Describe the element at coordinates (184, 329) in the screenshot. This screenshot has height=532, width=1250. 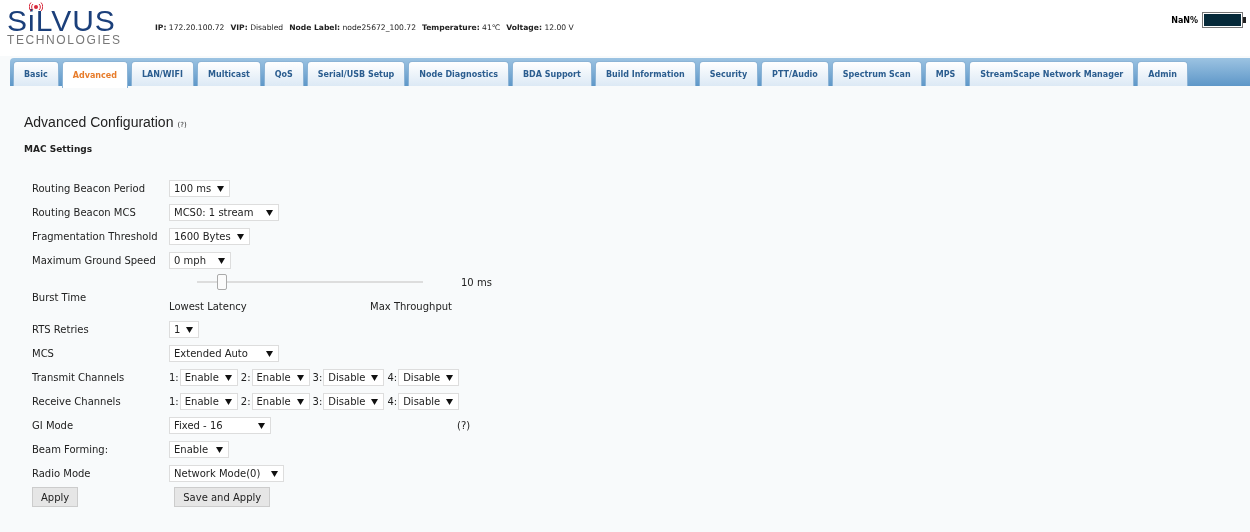
I see `dropdown: 1` at that location.